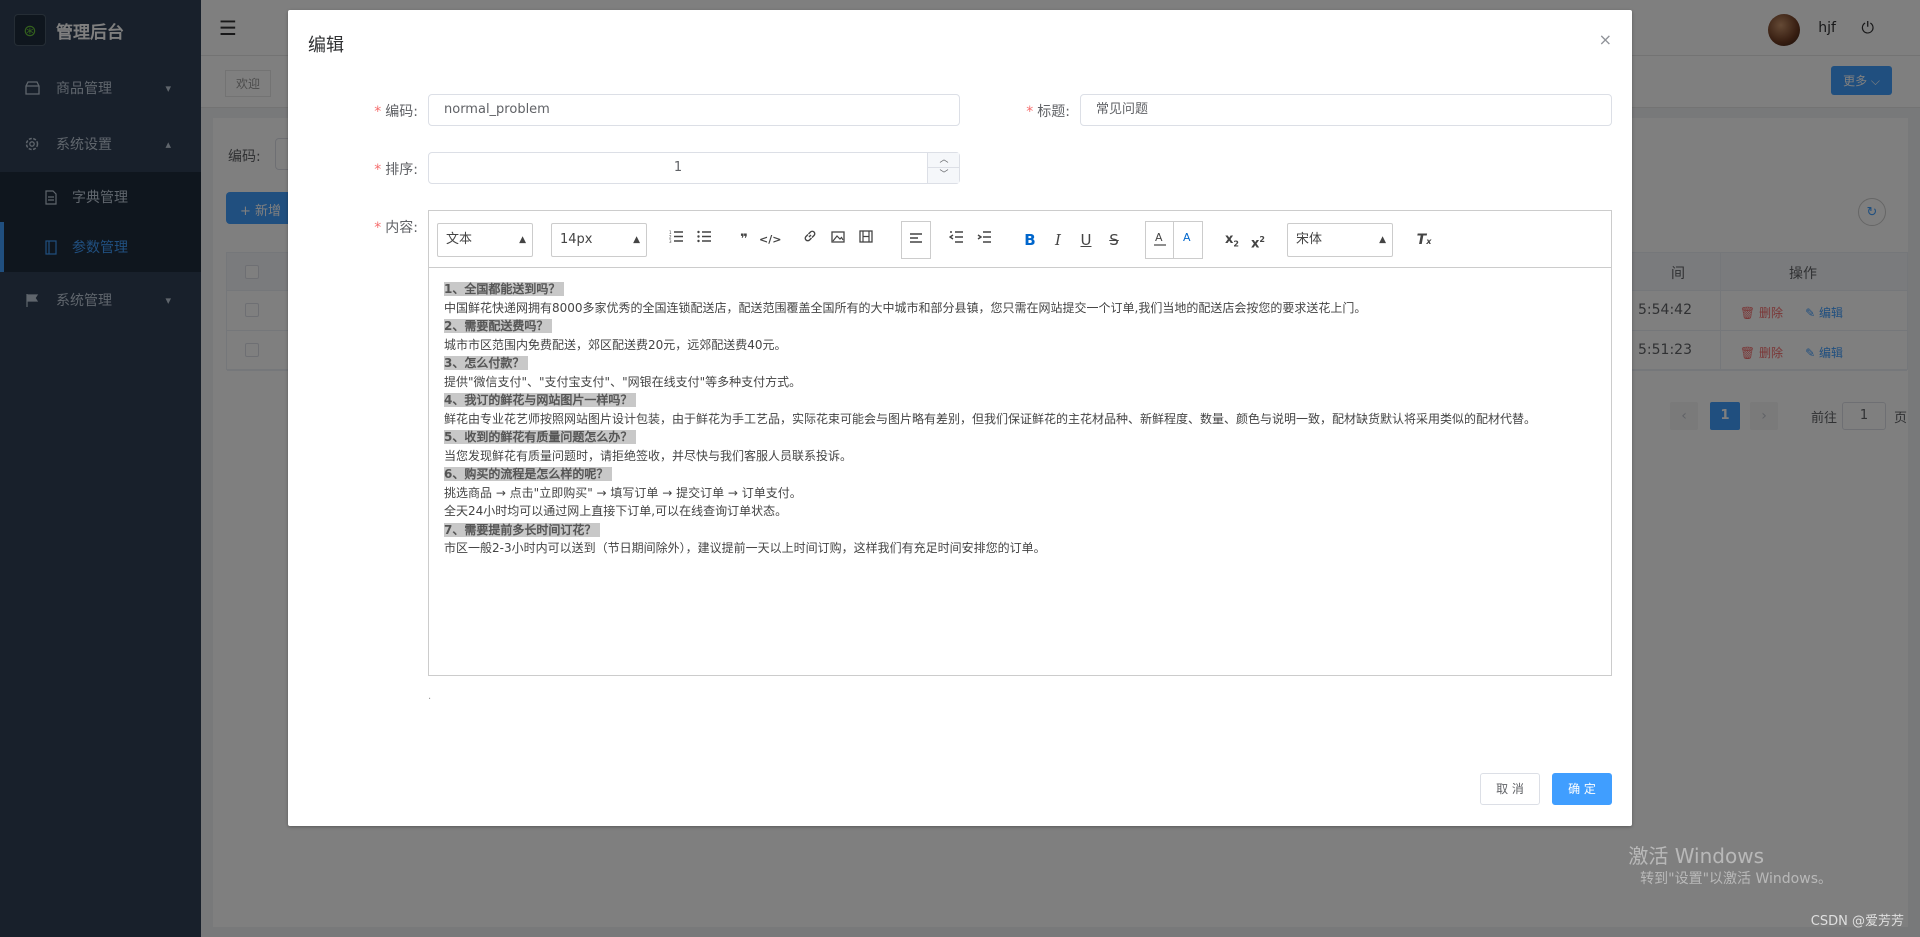  What do you see at coordinates (678, 167) in the screenshot?
I see `sort-value: 1` at bounding box center [678, 167].